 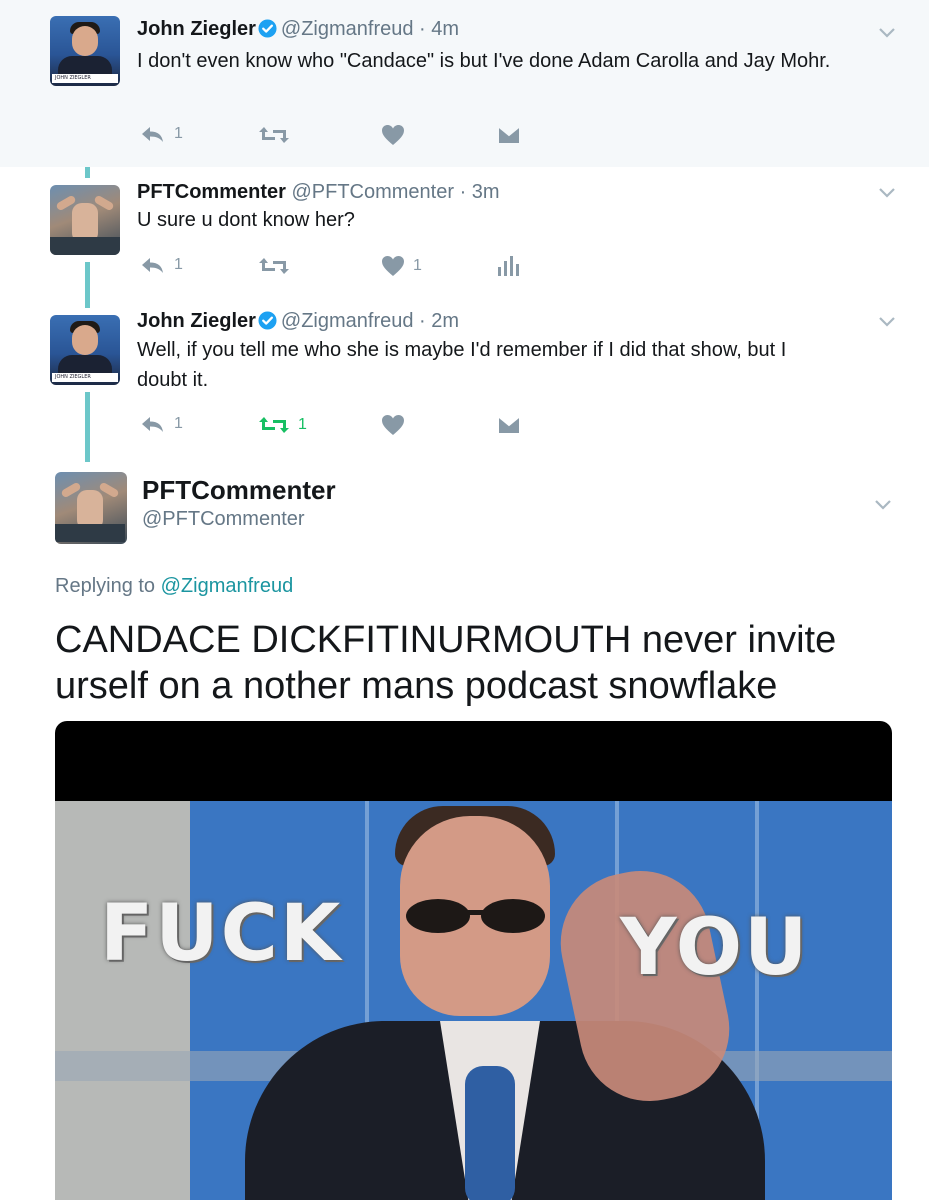 I want to click on tweet-header: John Ziegler @Zigmanfreud · 2m, so click(x=298, y=321).